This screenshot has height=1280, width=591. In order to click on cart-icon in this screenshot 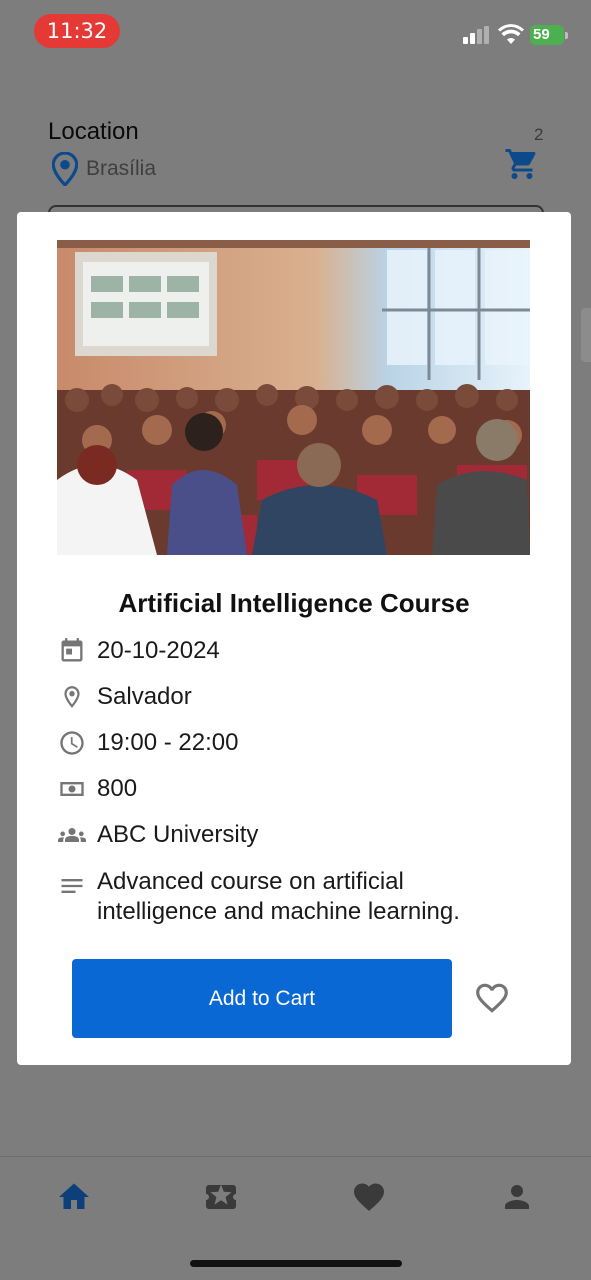, I will do `click(522, 164)`.